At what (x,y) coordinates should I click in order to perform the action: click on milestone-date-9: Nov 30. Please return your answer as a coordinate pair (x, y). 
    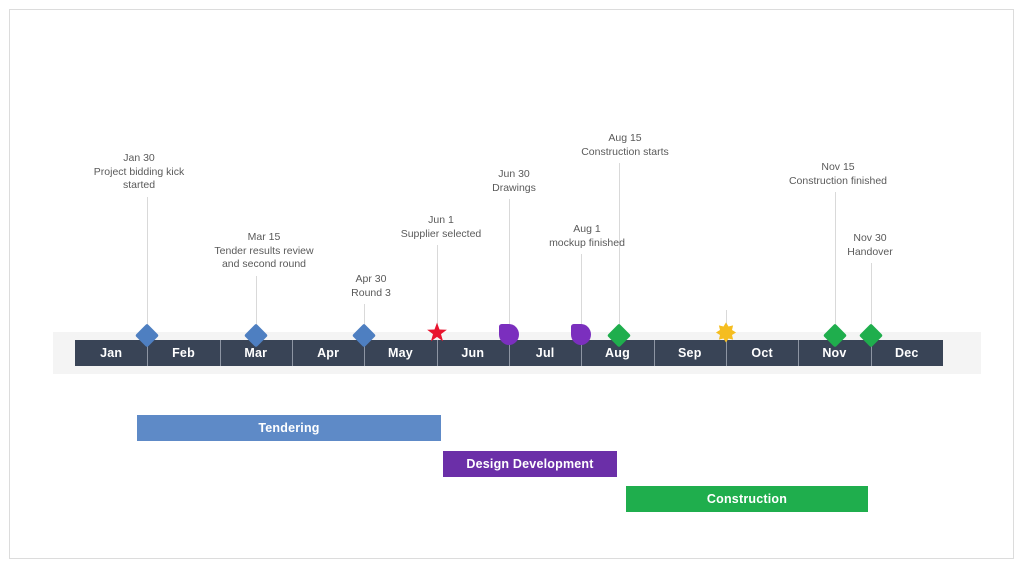
    Looking at the image, I should click on (870, 238).